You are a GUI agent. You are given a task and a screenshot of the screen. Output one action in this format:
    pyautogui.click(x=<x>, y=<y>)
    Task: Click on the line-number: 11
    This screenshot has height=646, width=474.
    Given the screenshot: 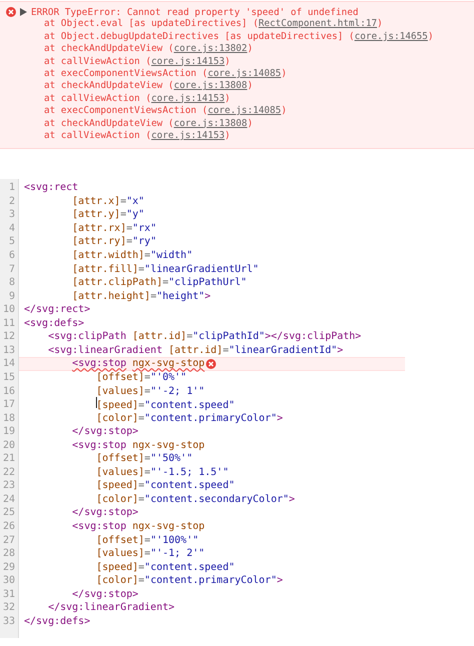 What is the action you would take?
    pyautogui.click(x=9, y=323)
    